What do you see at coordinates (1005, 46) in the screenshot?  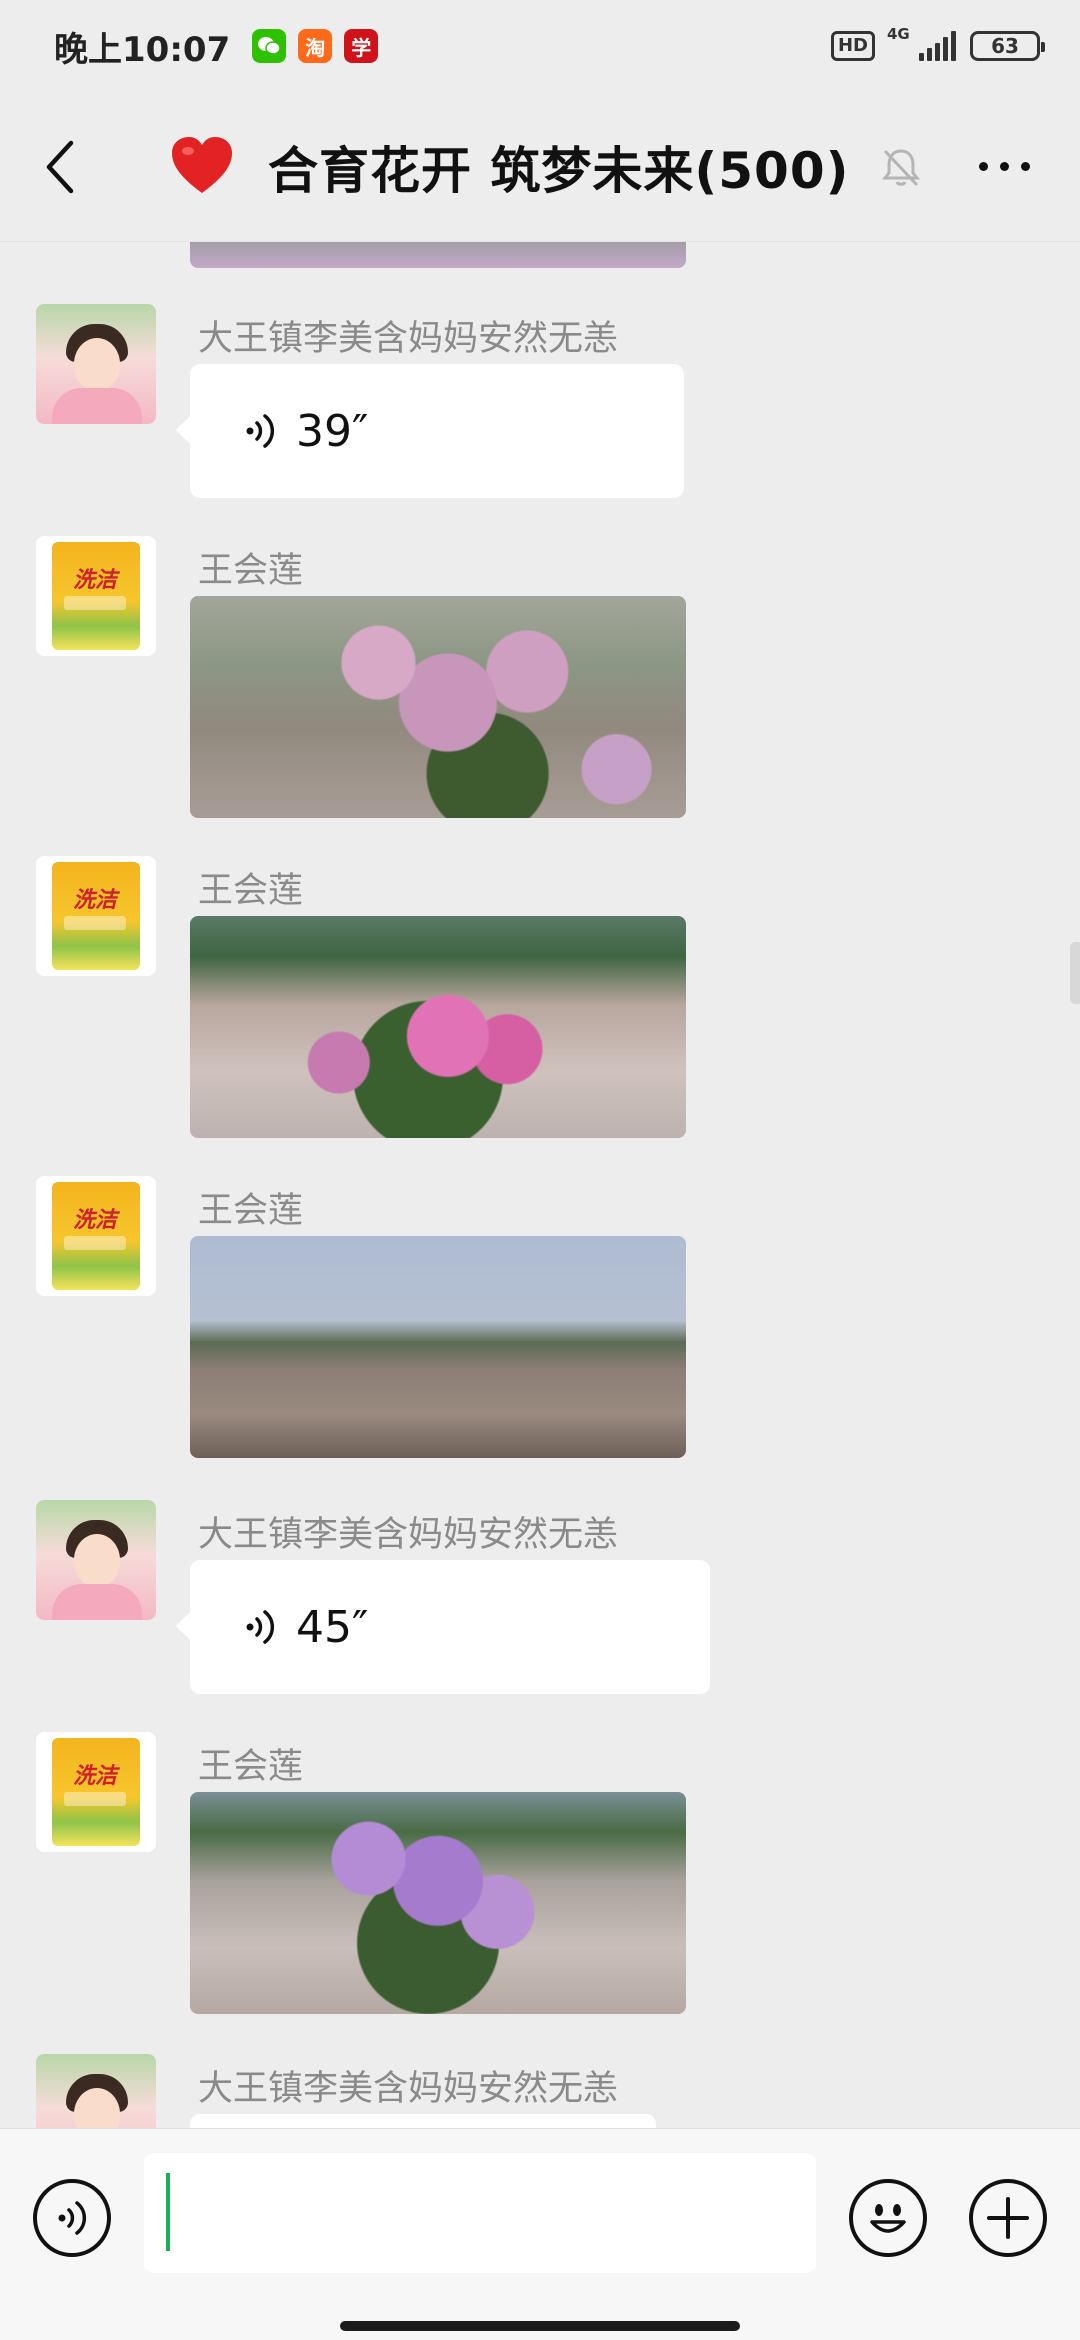 I see `battery-level: 63` at bounding box center [1005, 46].